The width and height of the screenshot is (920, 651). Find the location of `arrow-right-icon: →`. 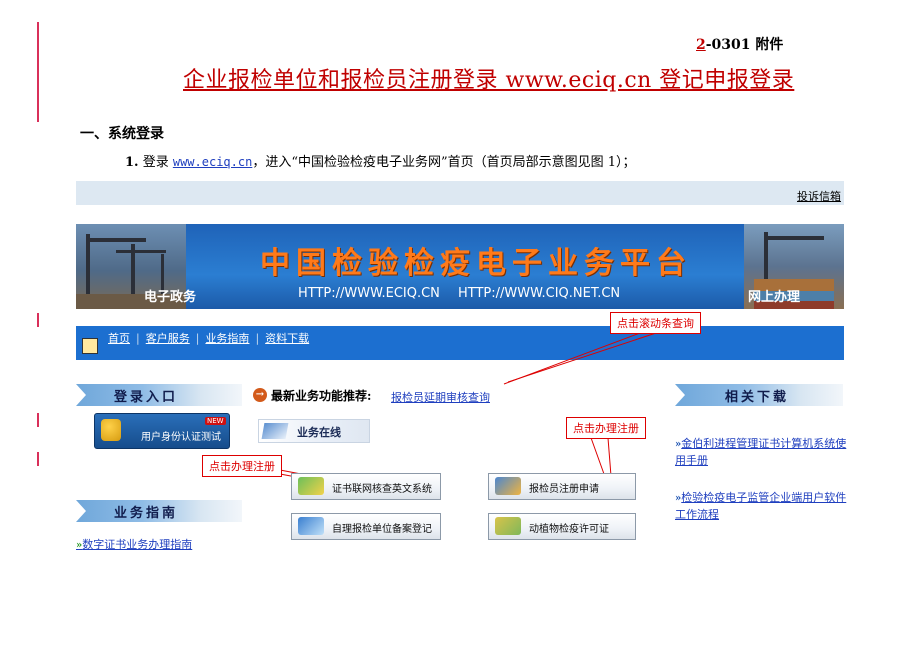

arrow-right-icon: → is located at coordinates (260, 395).